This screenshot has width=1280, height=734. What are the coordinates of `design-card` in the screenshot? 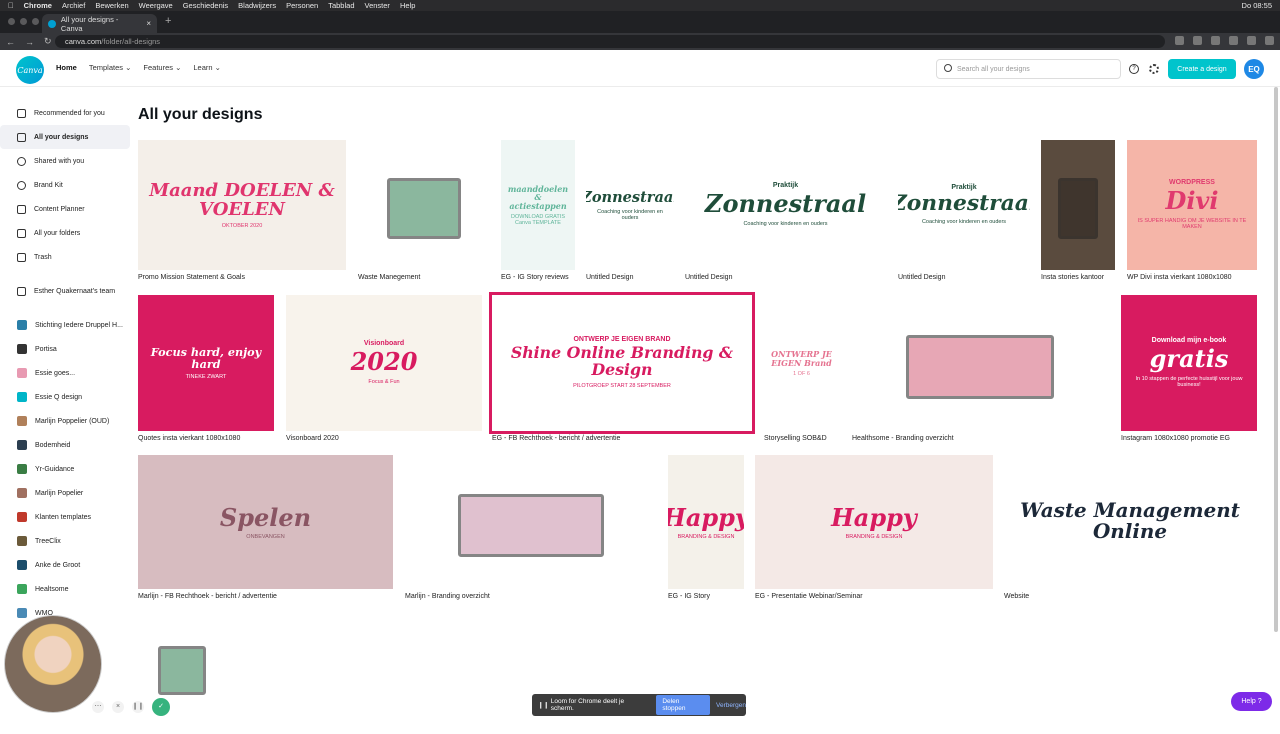 It's located at (182, 674).